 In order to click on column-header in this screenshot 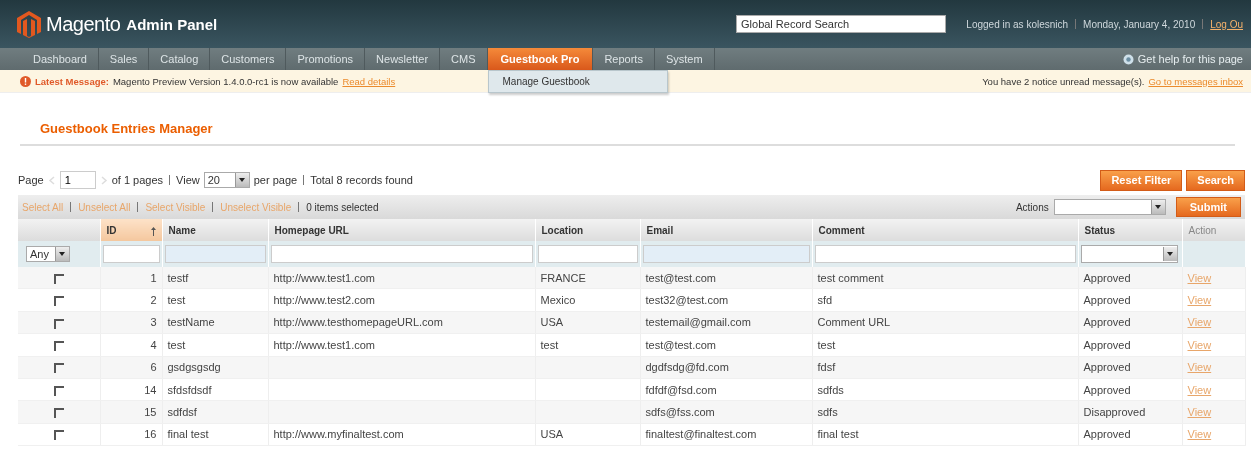, I will do `click(59, 230)`.